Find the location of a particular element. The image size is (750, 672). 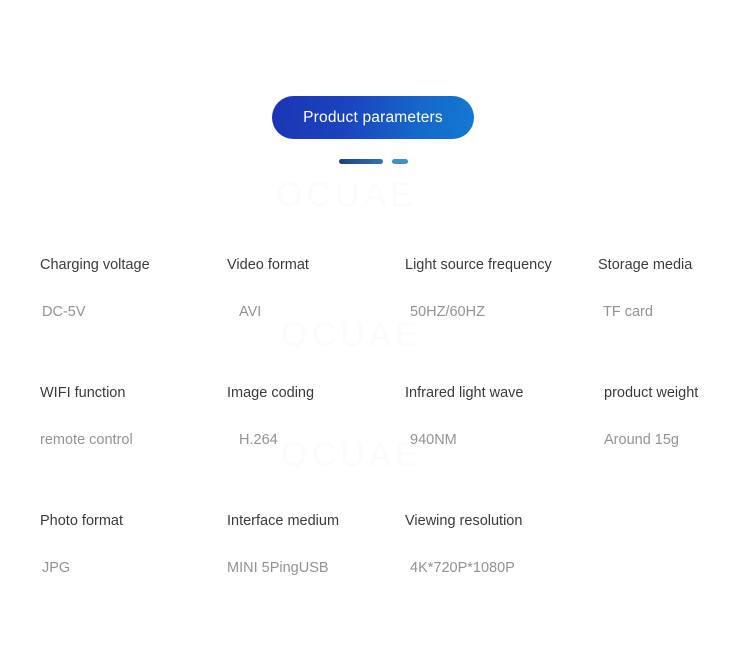

spec-item-video-format: Video format AVI is located at coordinates (268, 288).